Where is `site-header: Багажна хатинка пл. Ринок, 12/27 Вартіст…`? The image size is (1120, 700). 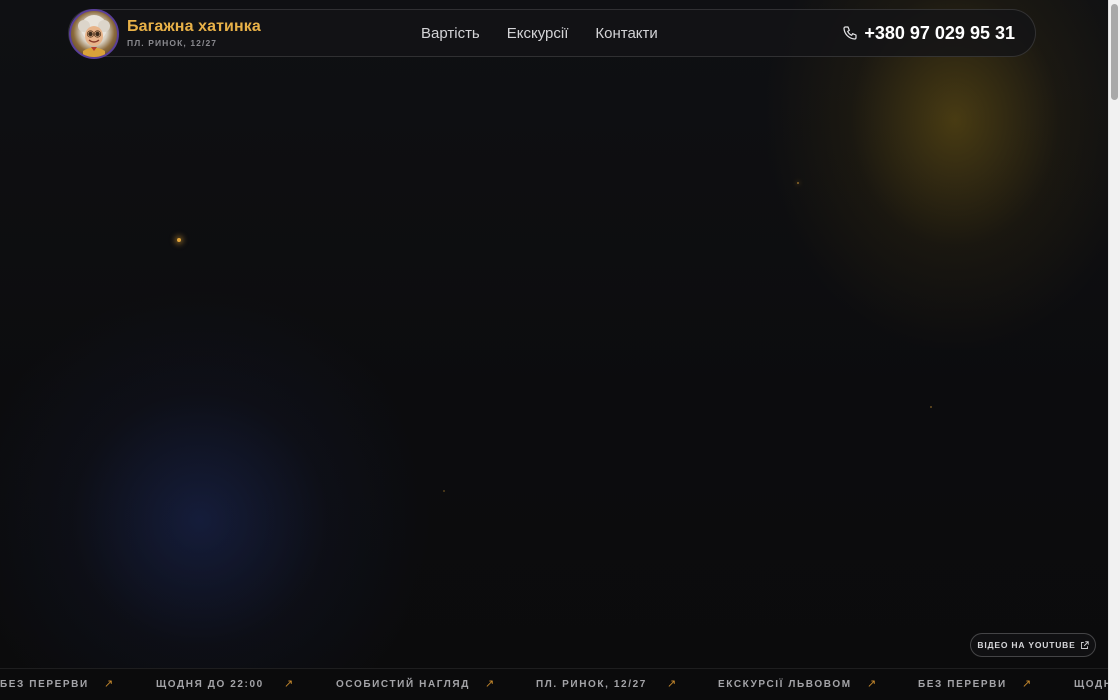
site-header: Багажна хатинка пл. Ринок, 12/27 Вартіст… is located at coordinates (552, 34).